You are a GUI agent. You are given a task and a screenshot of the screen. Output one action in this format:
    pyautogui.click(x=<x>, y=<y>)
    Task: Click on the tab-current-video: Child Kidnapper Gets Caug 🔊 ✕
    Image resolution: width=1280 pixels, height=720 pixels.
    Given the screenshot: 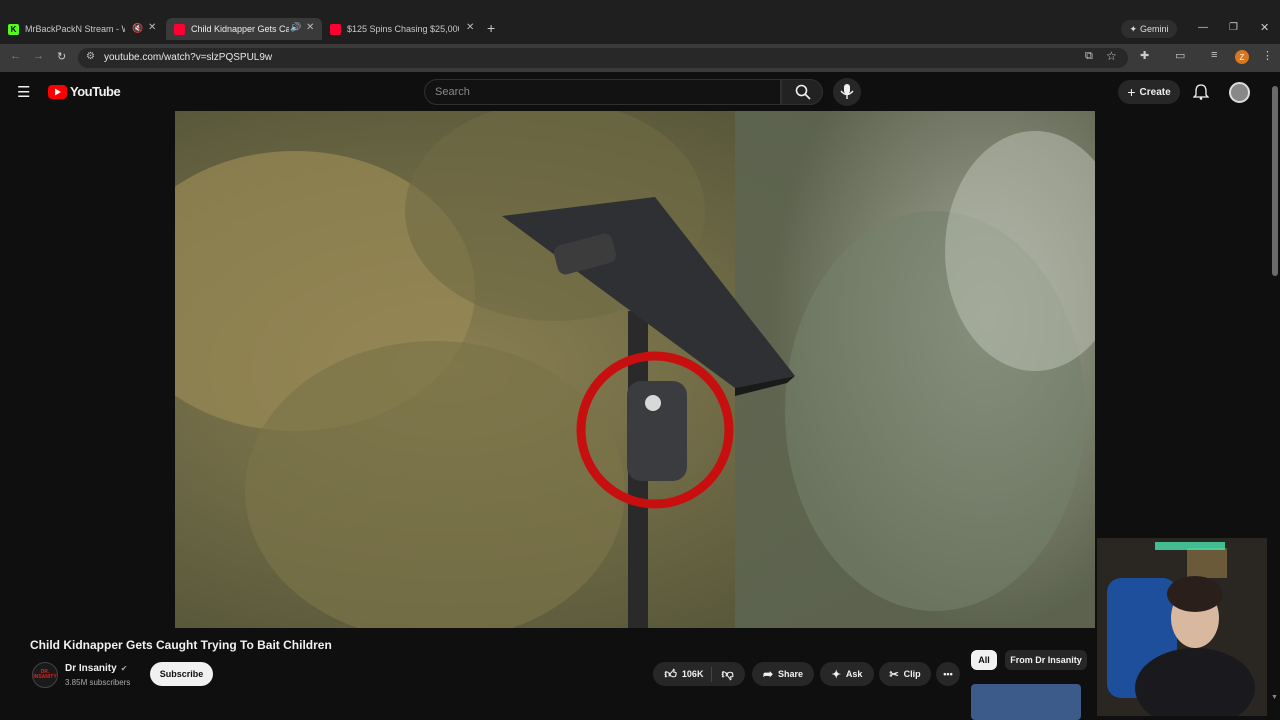 What is the action you would take?
    pyautogui.click(x=244, y=29)
    